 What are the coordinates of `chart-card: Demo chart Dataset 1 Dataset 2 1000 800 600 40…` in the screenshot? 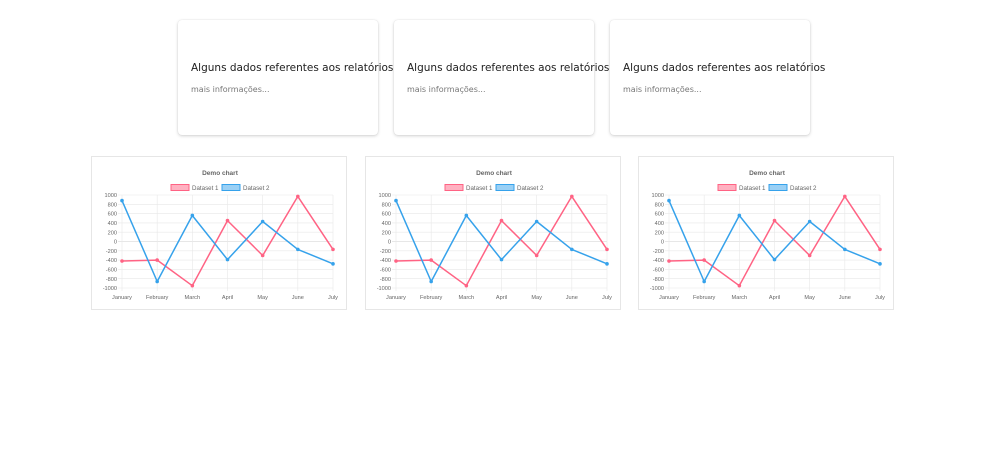 It's located at (219, 233).